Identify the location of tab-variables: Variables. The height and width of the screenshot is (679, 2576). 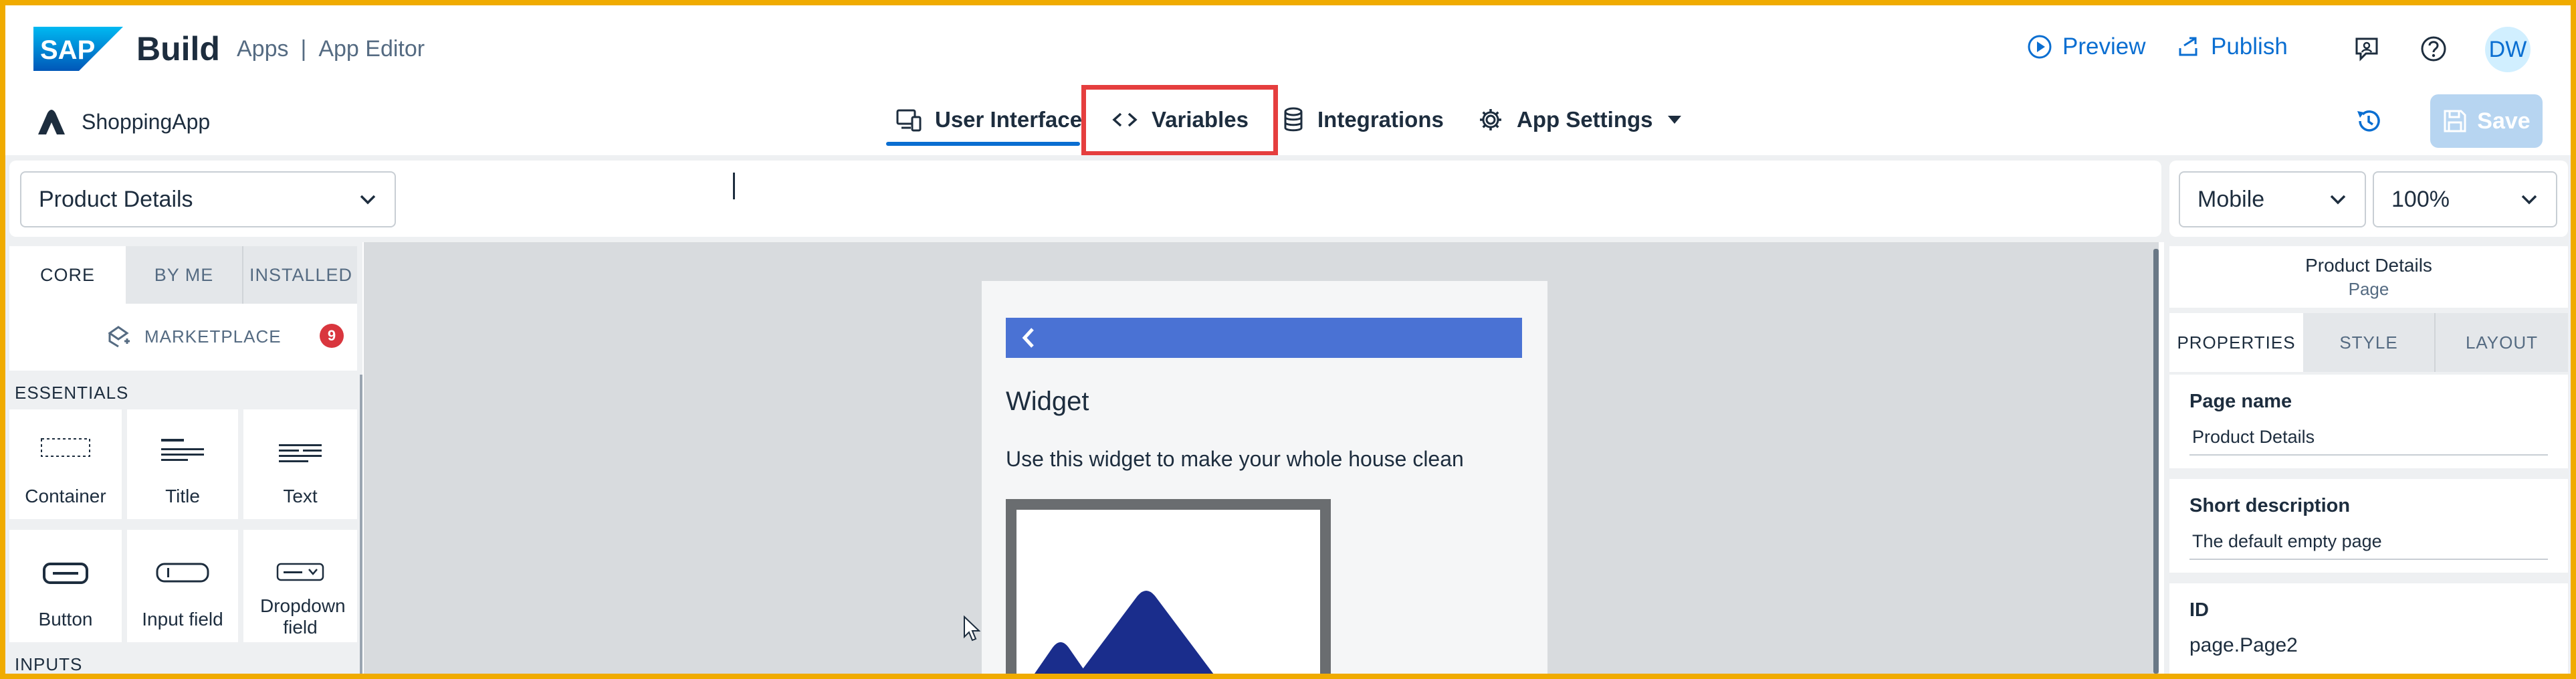
(1180, 119).